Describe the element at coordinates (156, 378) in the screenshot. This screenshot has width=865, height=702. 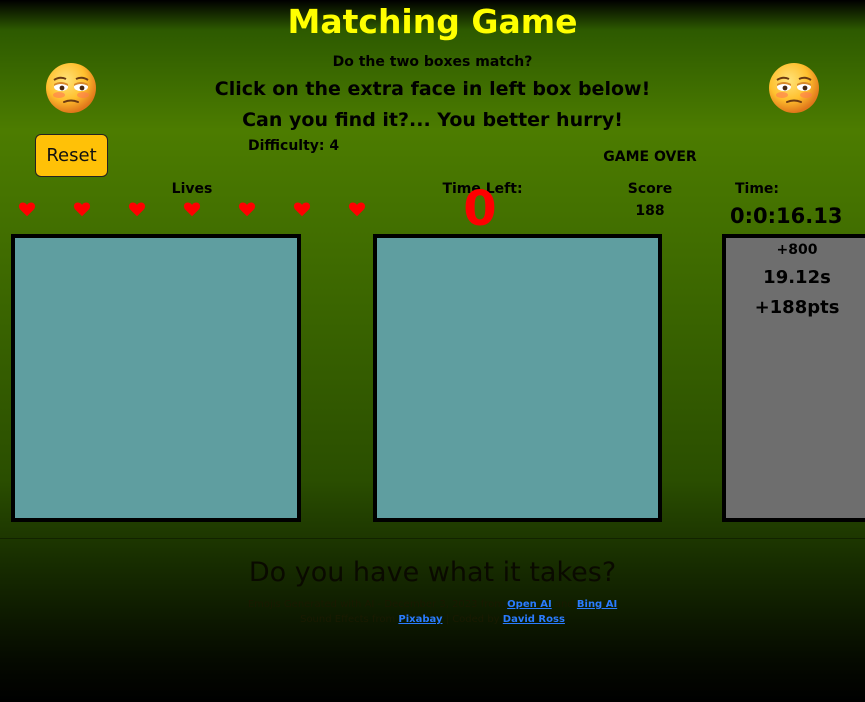
I see `left-face-box` at that location.